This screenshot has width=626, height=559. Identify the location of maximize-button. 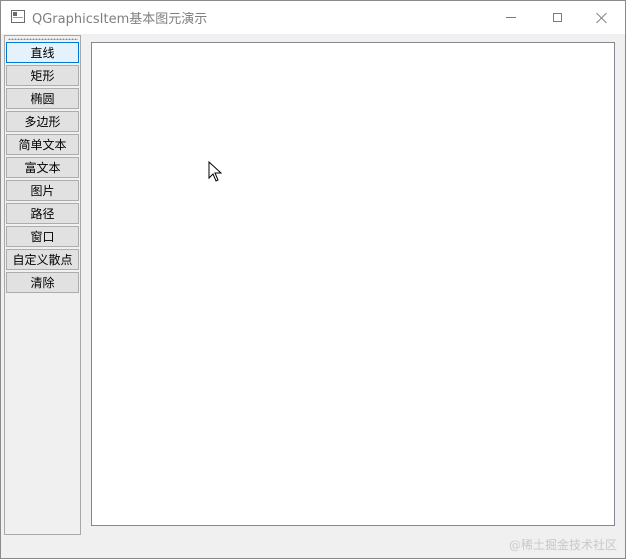
(557, 17).